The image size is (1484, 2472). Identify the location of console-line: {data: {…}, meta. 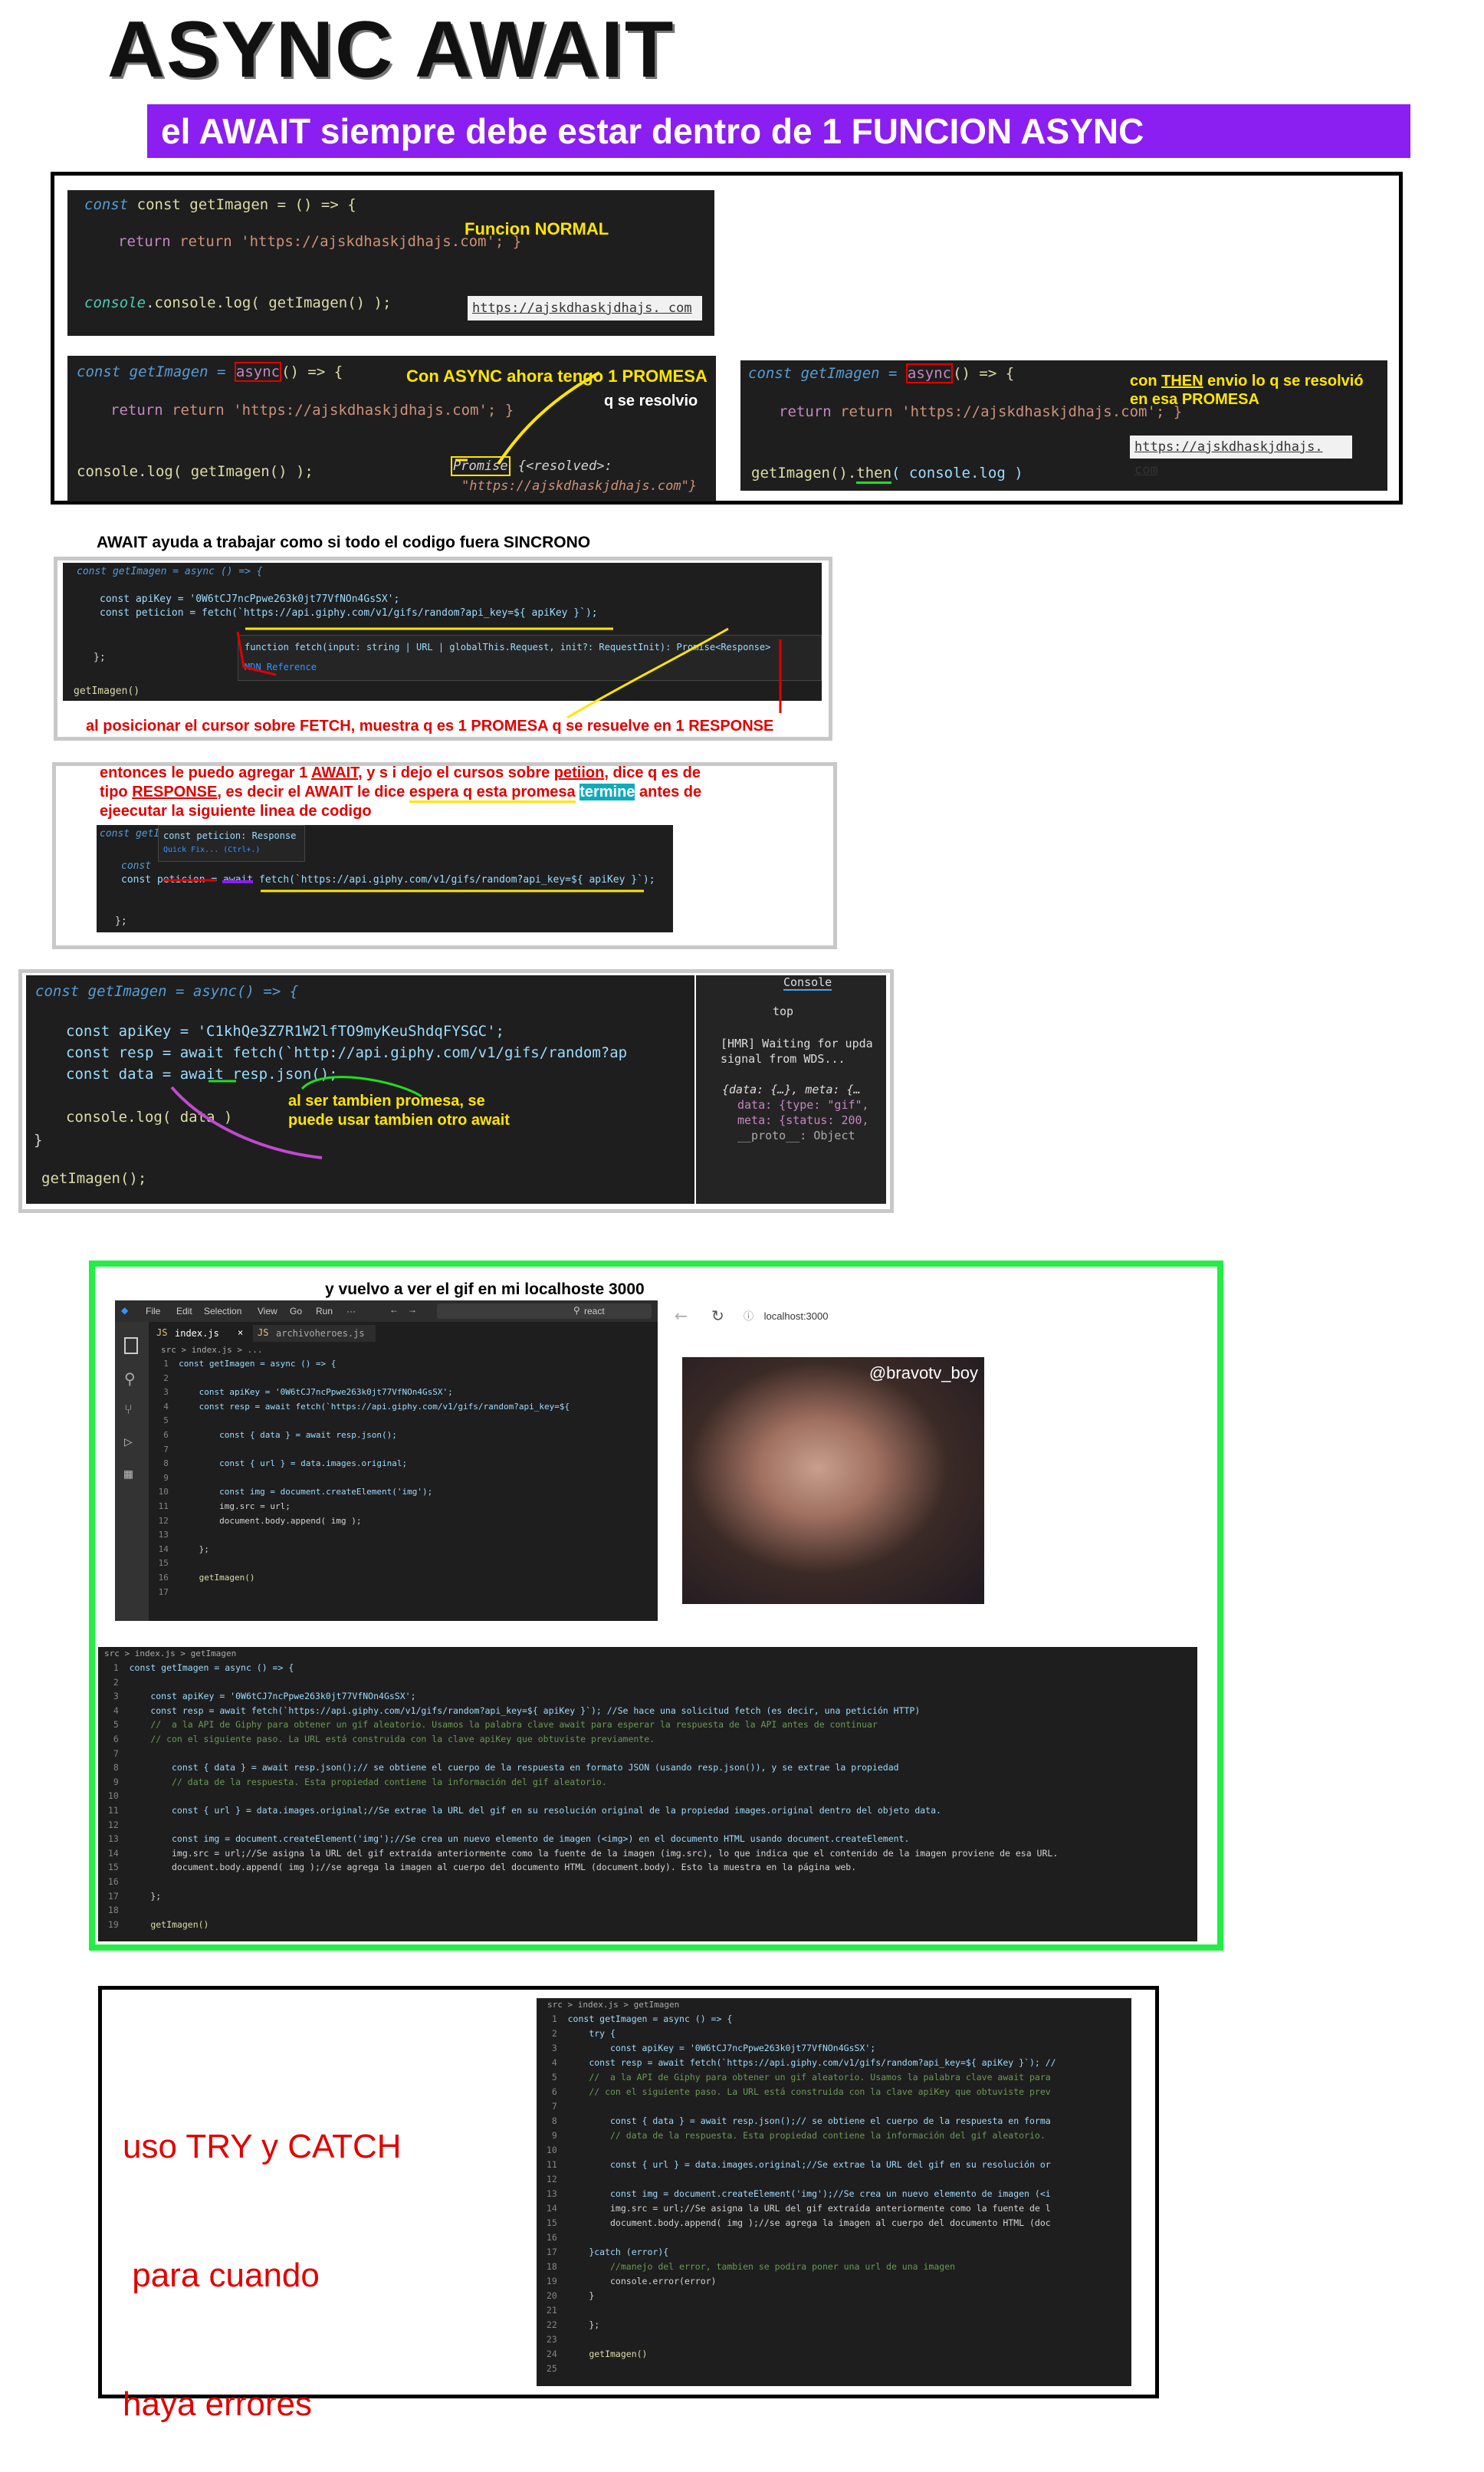
(791, 1089).